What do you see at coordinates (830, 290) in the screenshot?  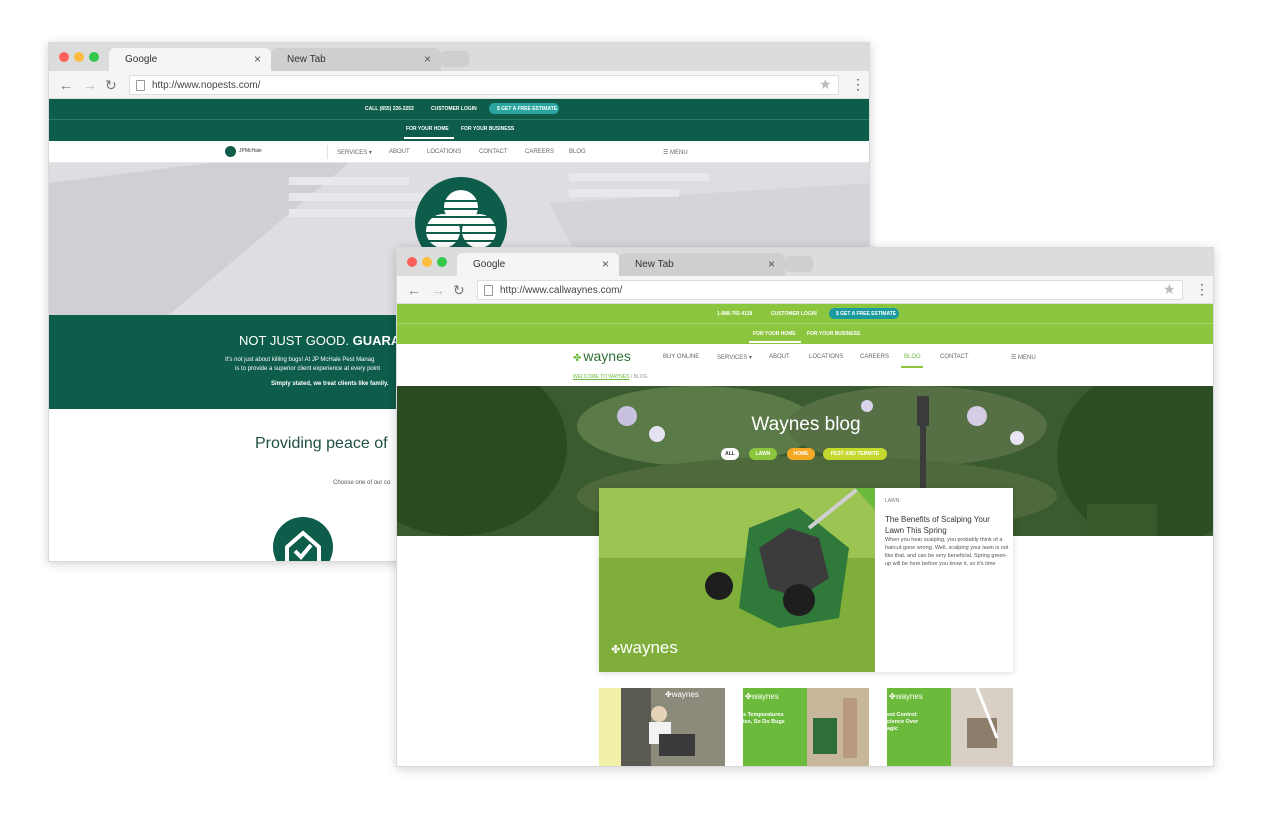 I see `url-input: http://www.callwaynes.com/` at bounding box center [830, 290].